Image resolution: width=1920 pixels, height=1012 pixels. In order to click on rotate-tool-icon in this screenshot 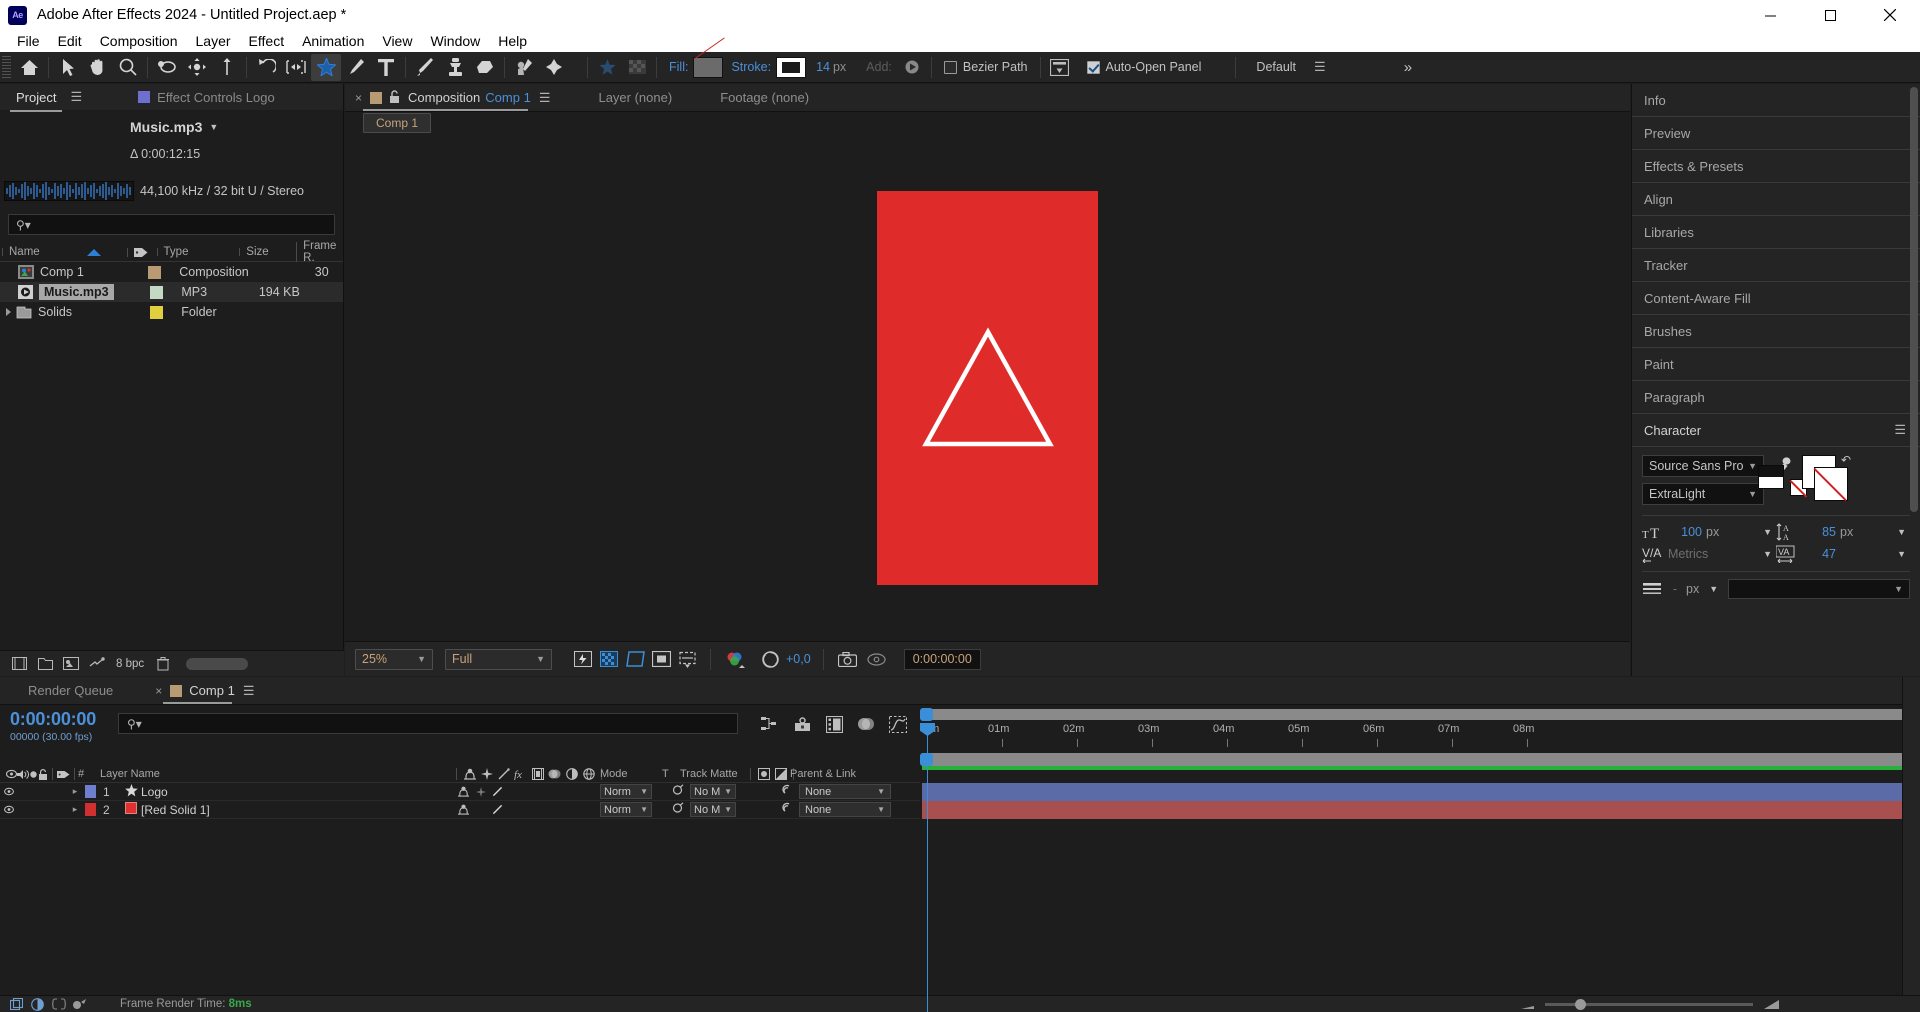, I will do `click(266, 67)`.